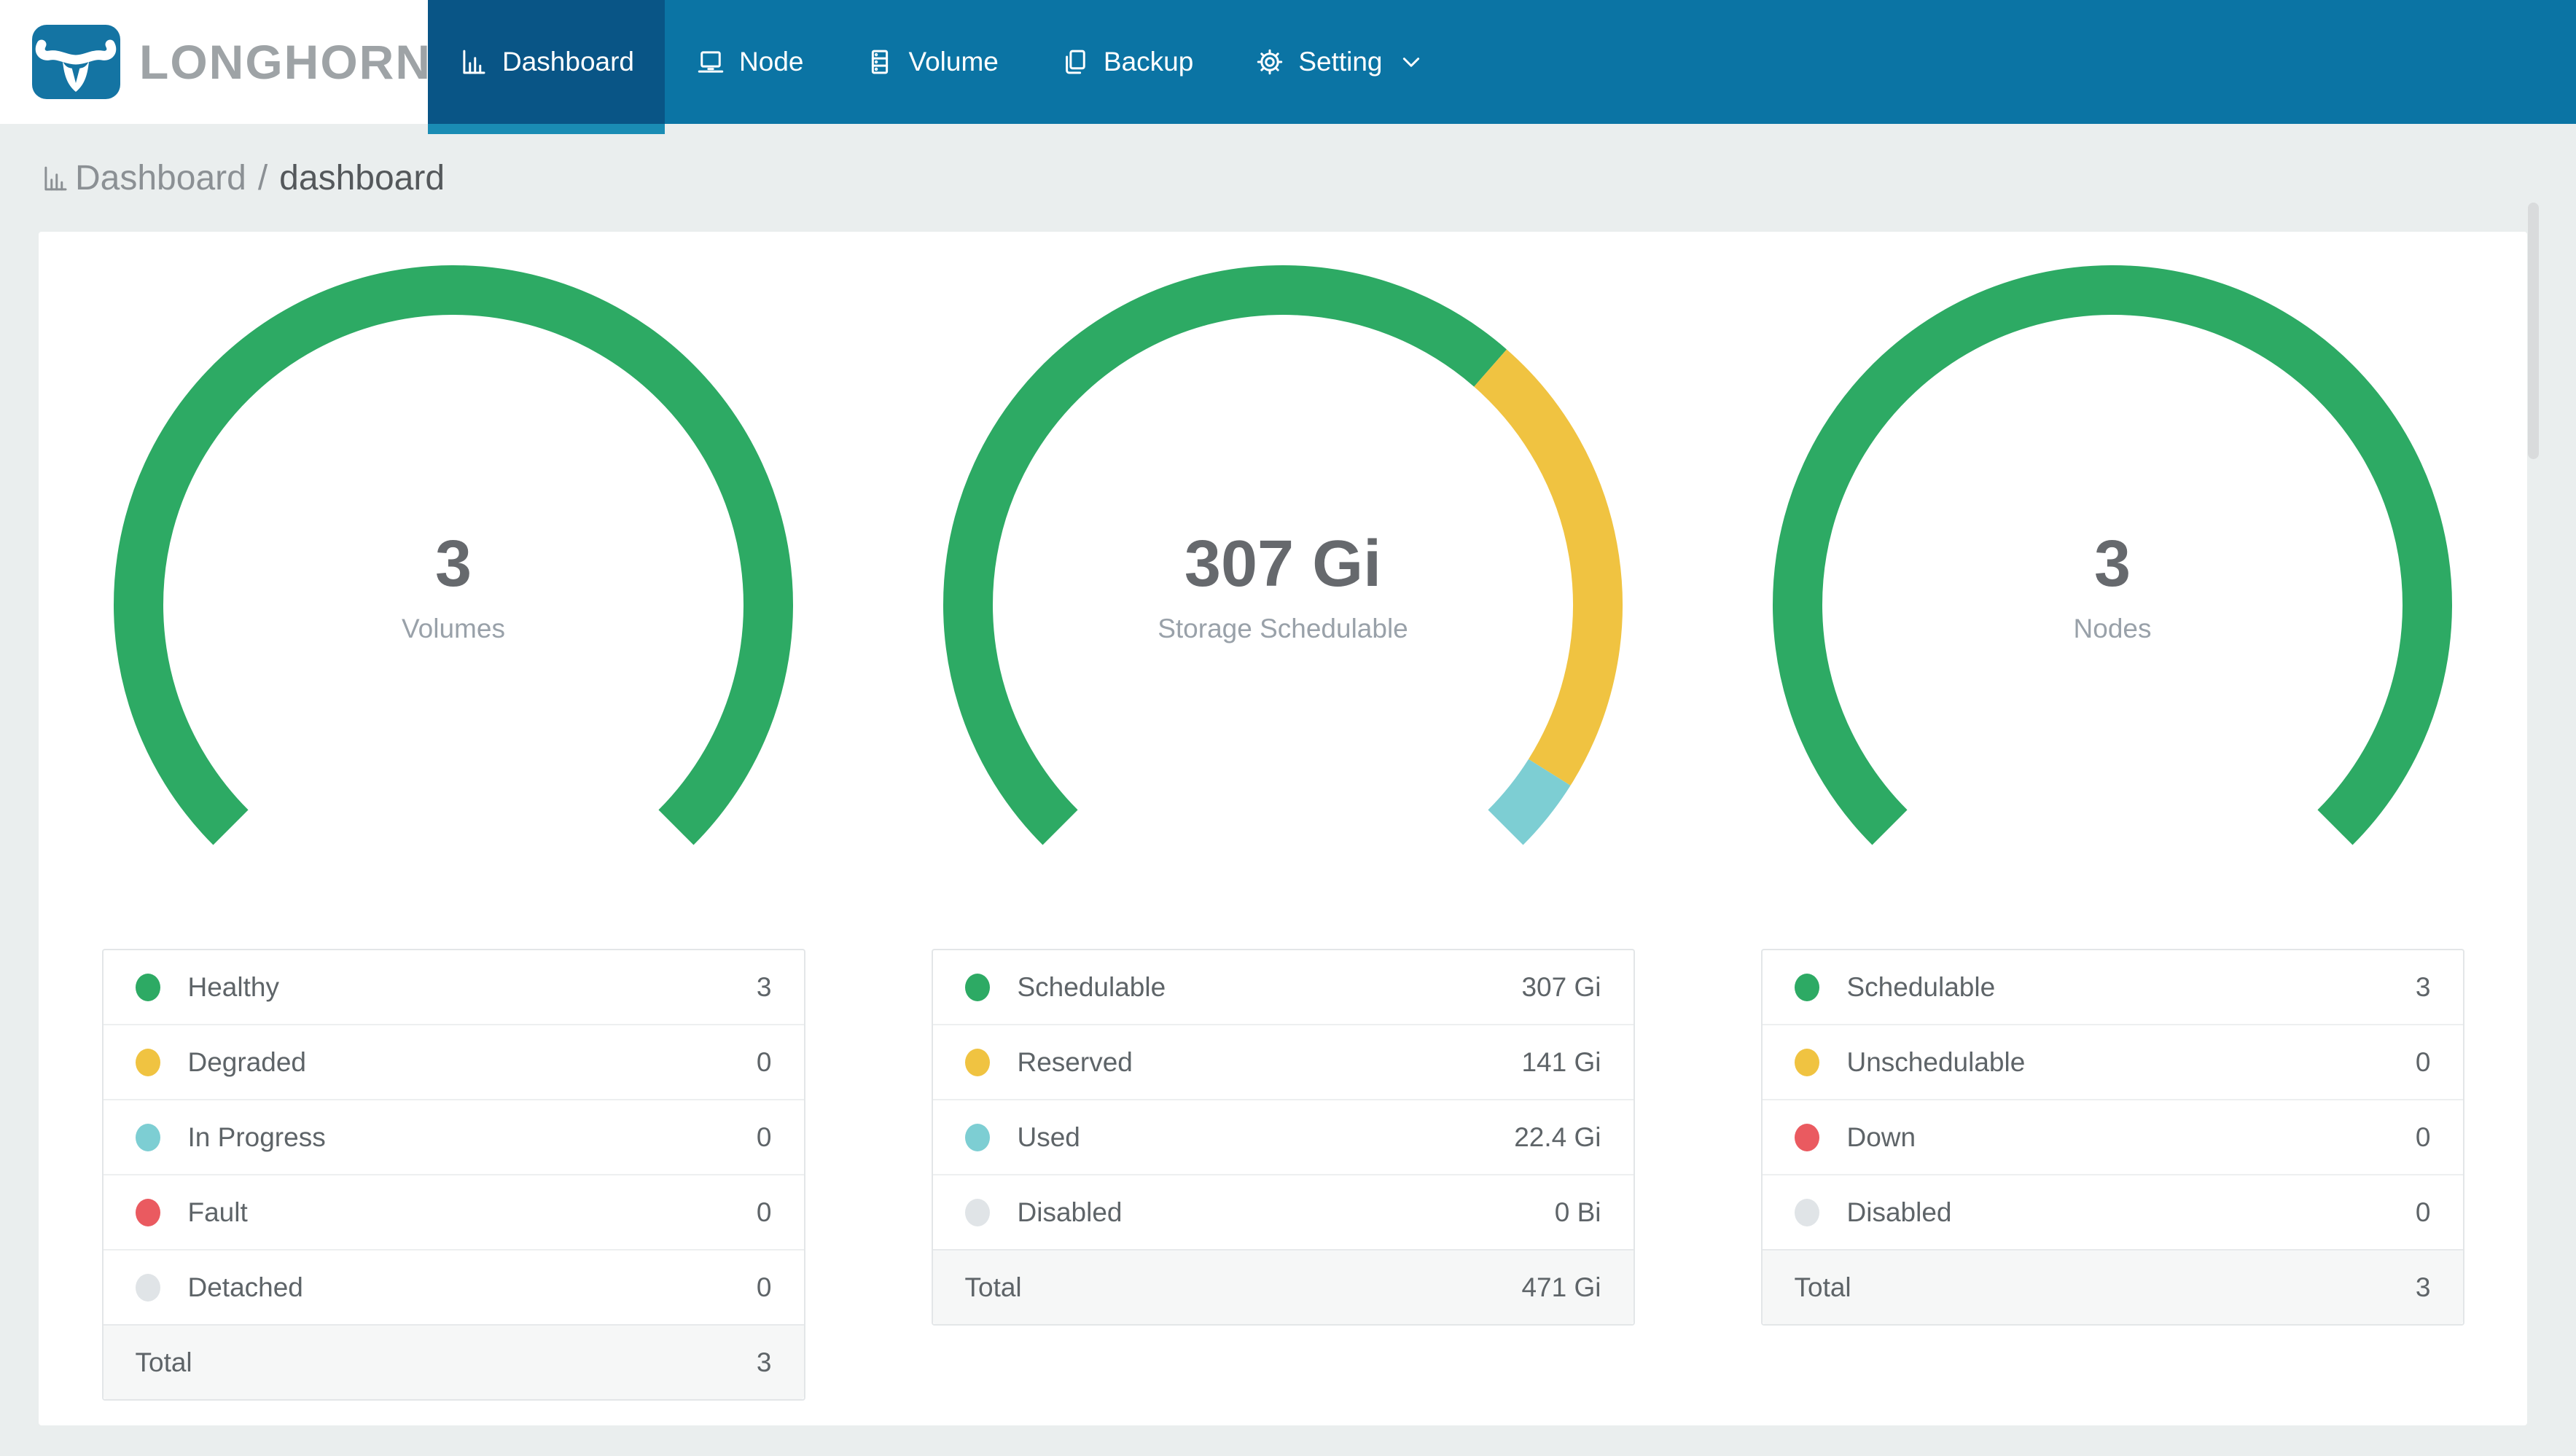 This screenshot has height=1456, width=2576. I want to click on nav-item-volume: Volume, so click(931, 62).